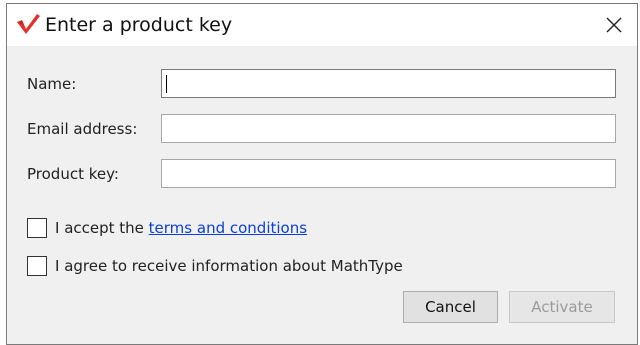 The height and width of the screenshot is (345, 640). I want to click on terms-checkbox, so click(37, 228).